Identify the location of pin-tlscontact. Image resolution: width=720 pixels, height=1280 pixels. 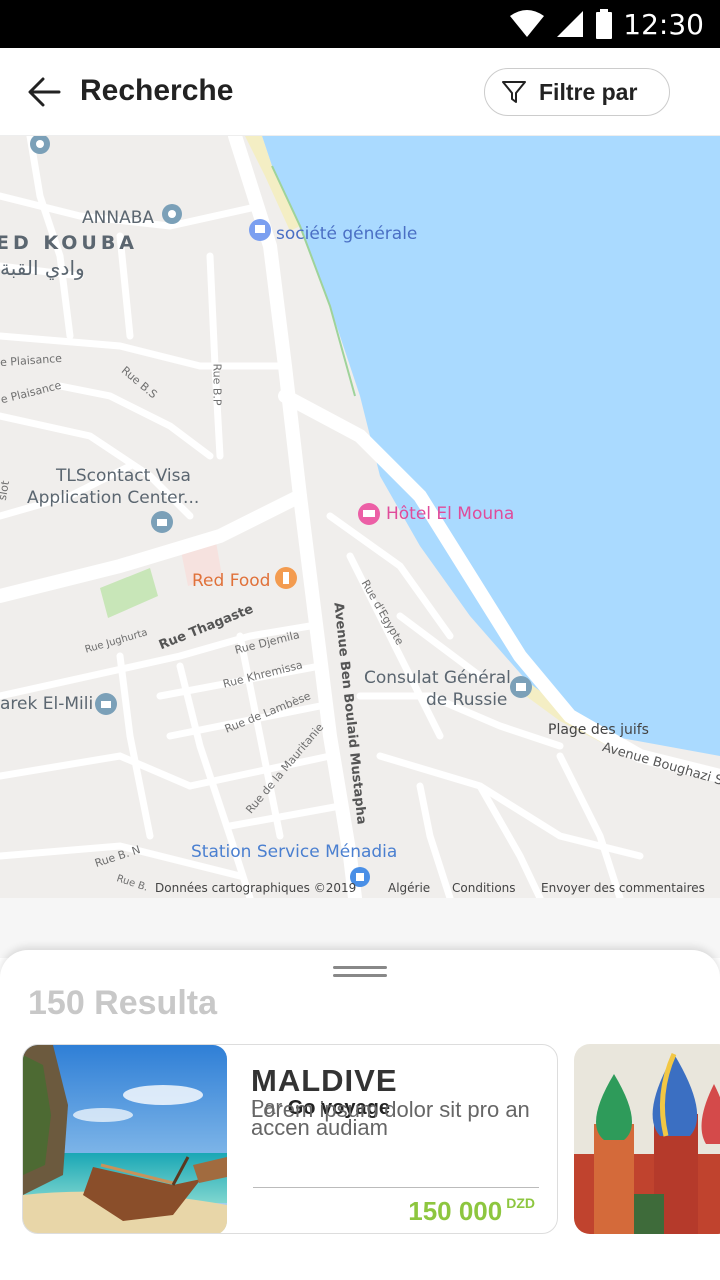
(162, 522).